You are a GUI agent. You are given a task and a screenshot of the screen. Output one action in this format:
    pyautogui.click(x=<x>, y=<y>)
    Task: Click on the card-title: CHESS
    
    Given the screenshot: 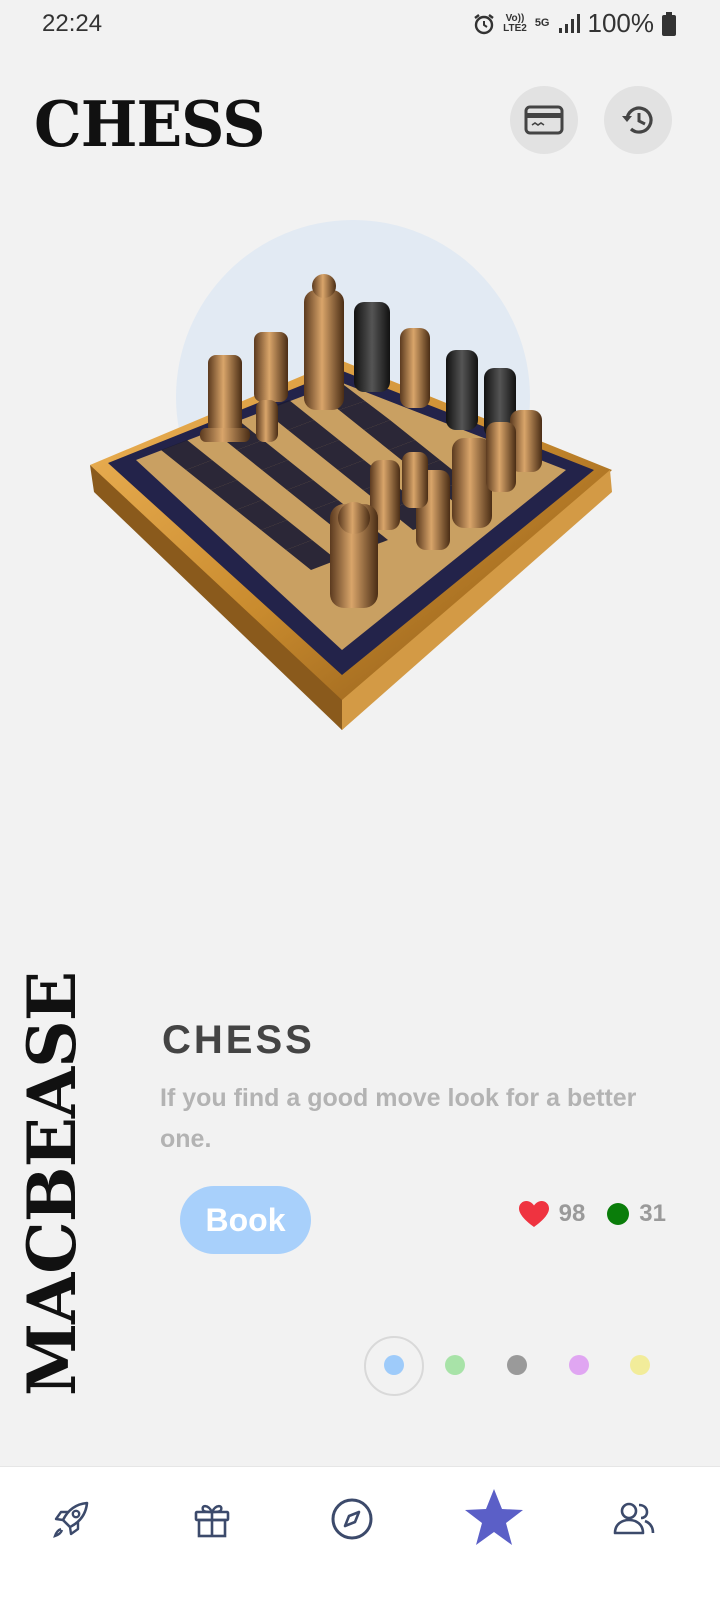 What is the action you would take?
    pyautogui.click(x=238, y=1040)
    